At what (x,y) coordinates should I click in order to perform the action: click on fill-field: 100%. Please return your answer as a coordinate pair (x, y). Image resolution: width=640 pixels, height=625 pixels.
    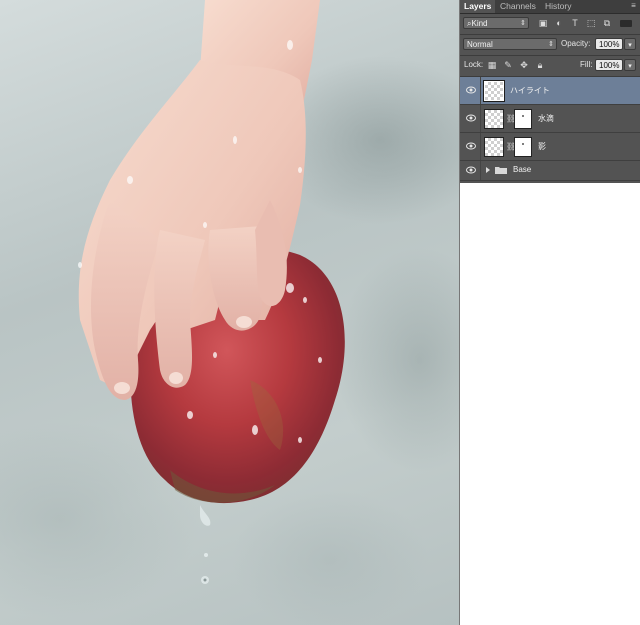
    Looking at the image, I should click on (609, 65).